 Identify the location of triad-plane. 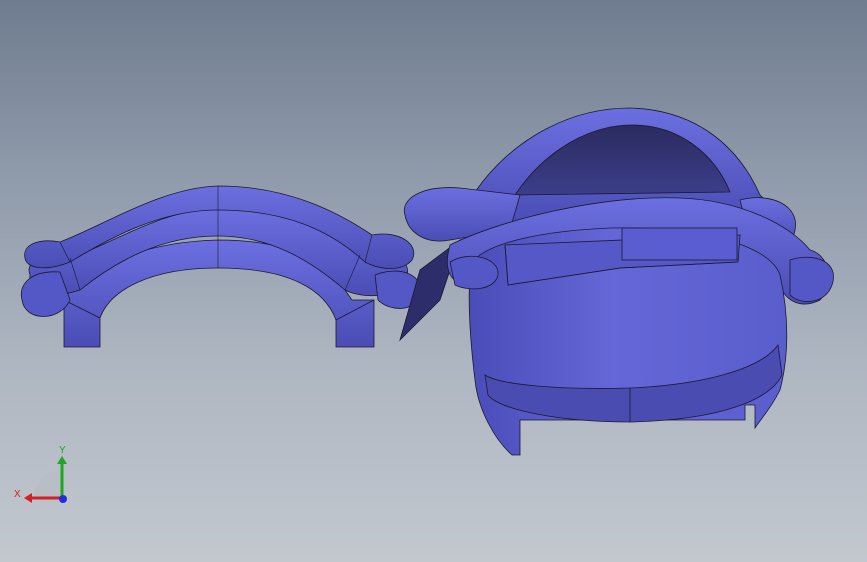
(48, 484).